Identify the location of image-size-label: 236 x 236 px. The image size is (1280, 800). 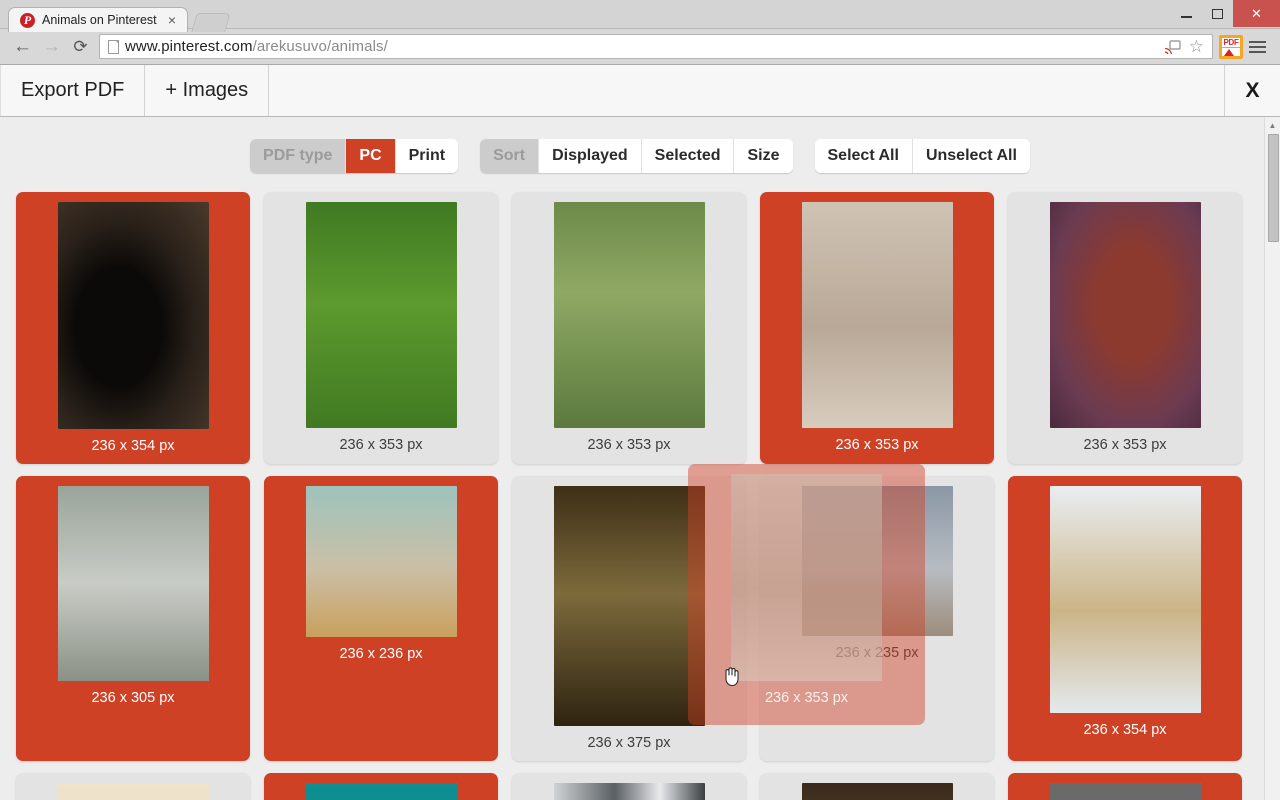
(381, 654).